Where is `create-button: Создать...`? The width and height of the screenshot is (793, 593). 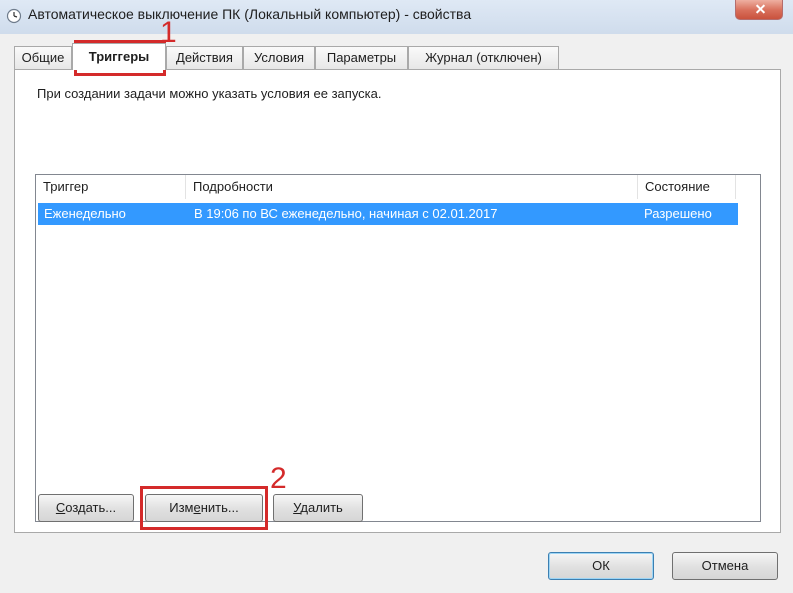 create-button: Создать... is located at coordinates (86, 508).